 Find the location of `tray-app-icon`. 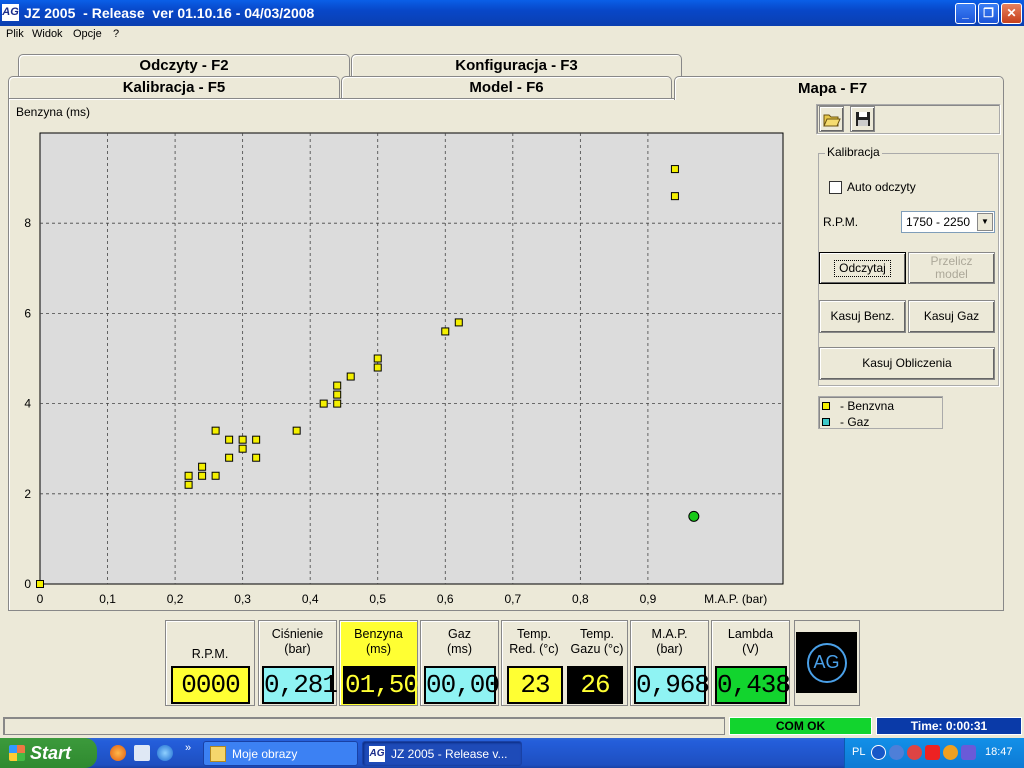

tray-app-icon is located at coordinates (968, 752).